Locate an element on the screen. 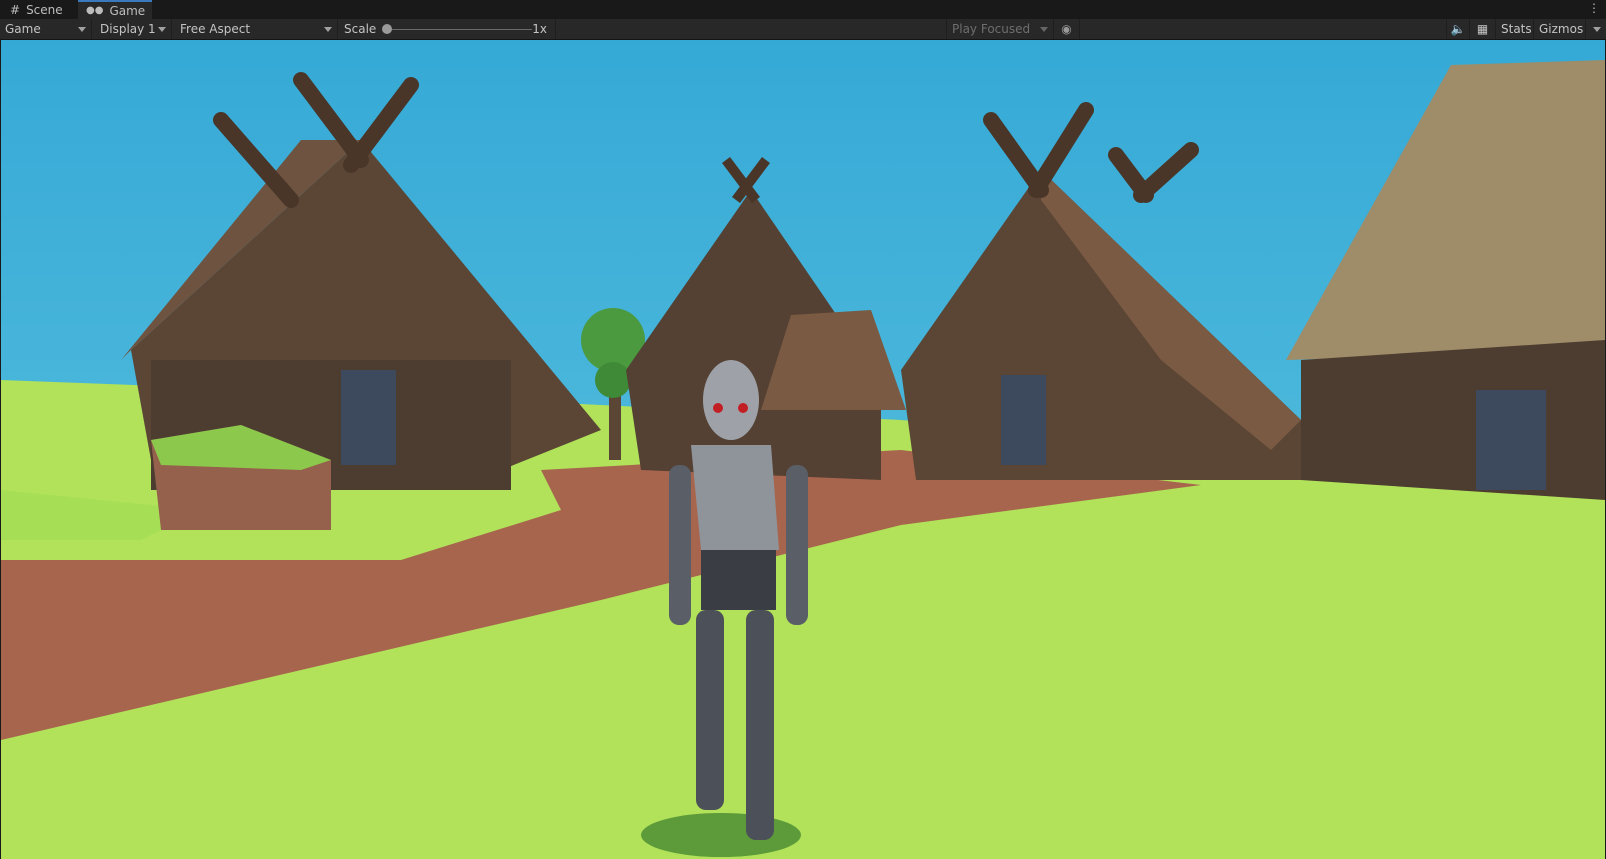  gizmos-label: Gizmos is located at coordinates (1561, 29).